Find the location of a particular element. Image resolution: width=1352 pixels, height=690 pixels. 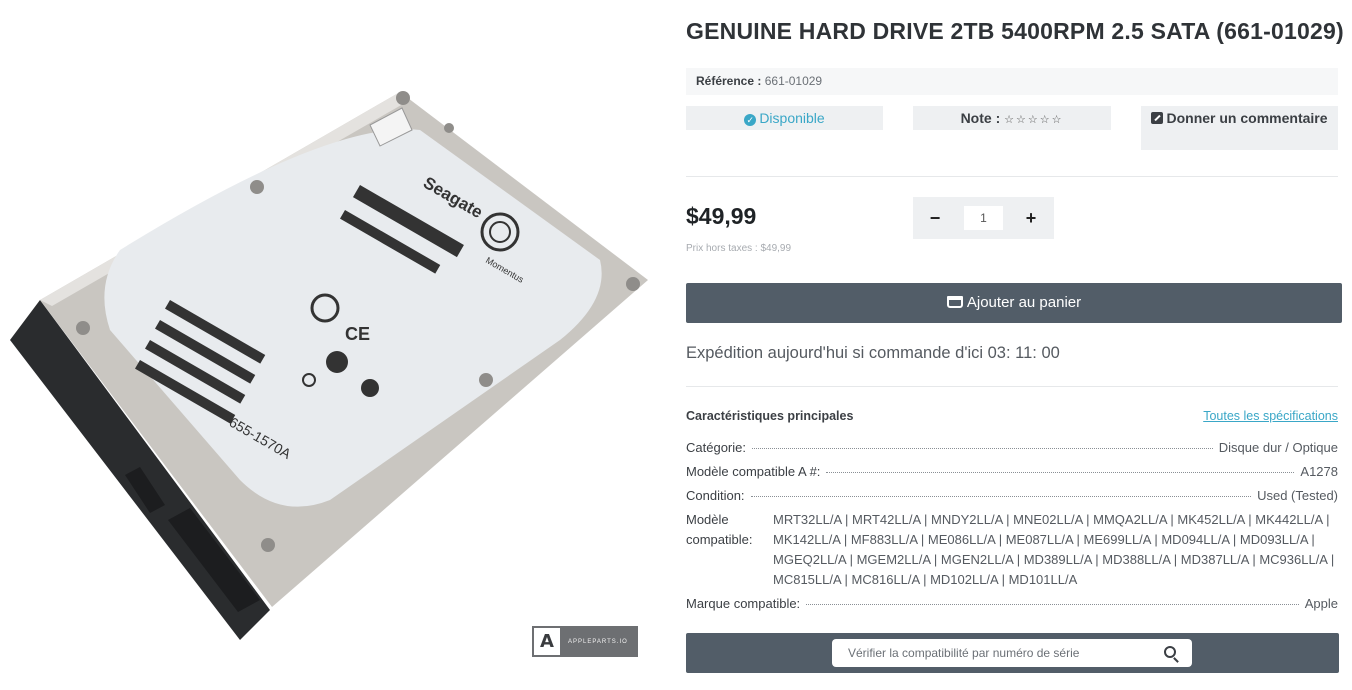

price: $49,99 is located at coordinates (721, 216).